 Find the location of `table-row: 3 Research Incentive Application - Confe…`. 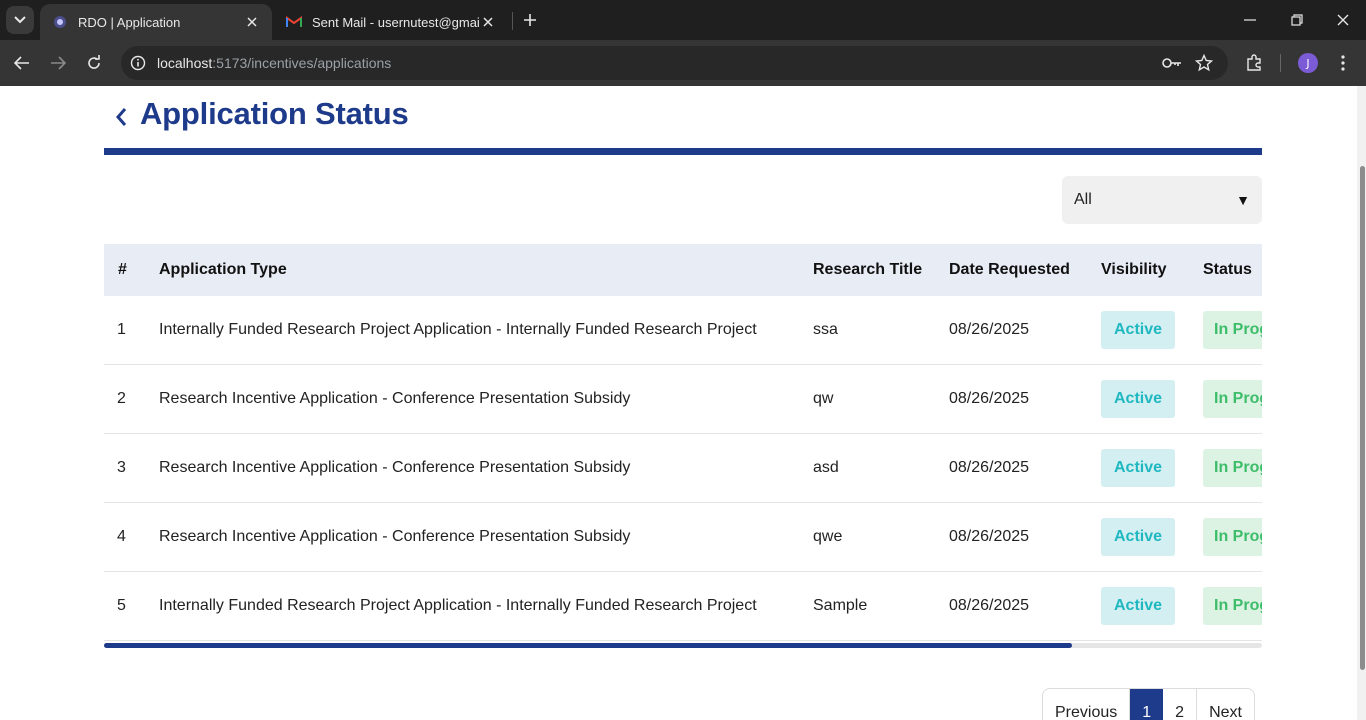

table-row: 3 Research Incentive Application - Confe… is located at coordinates (683, 468).